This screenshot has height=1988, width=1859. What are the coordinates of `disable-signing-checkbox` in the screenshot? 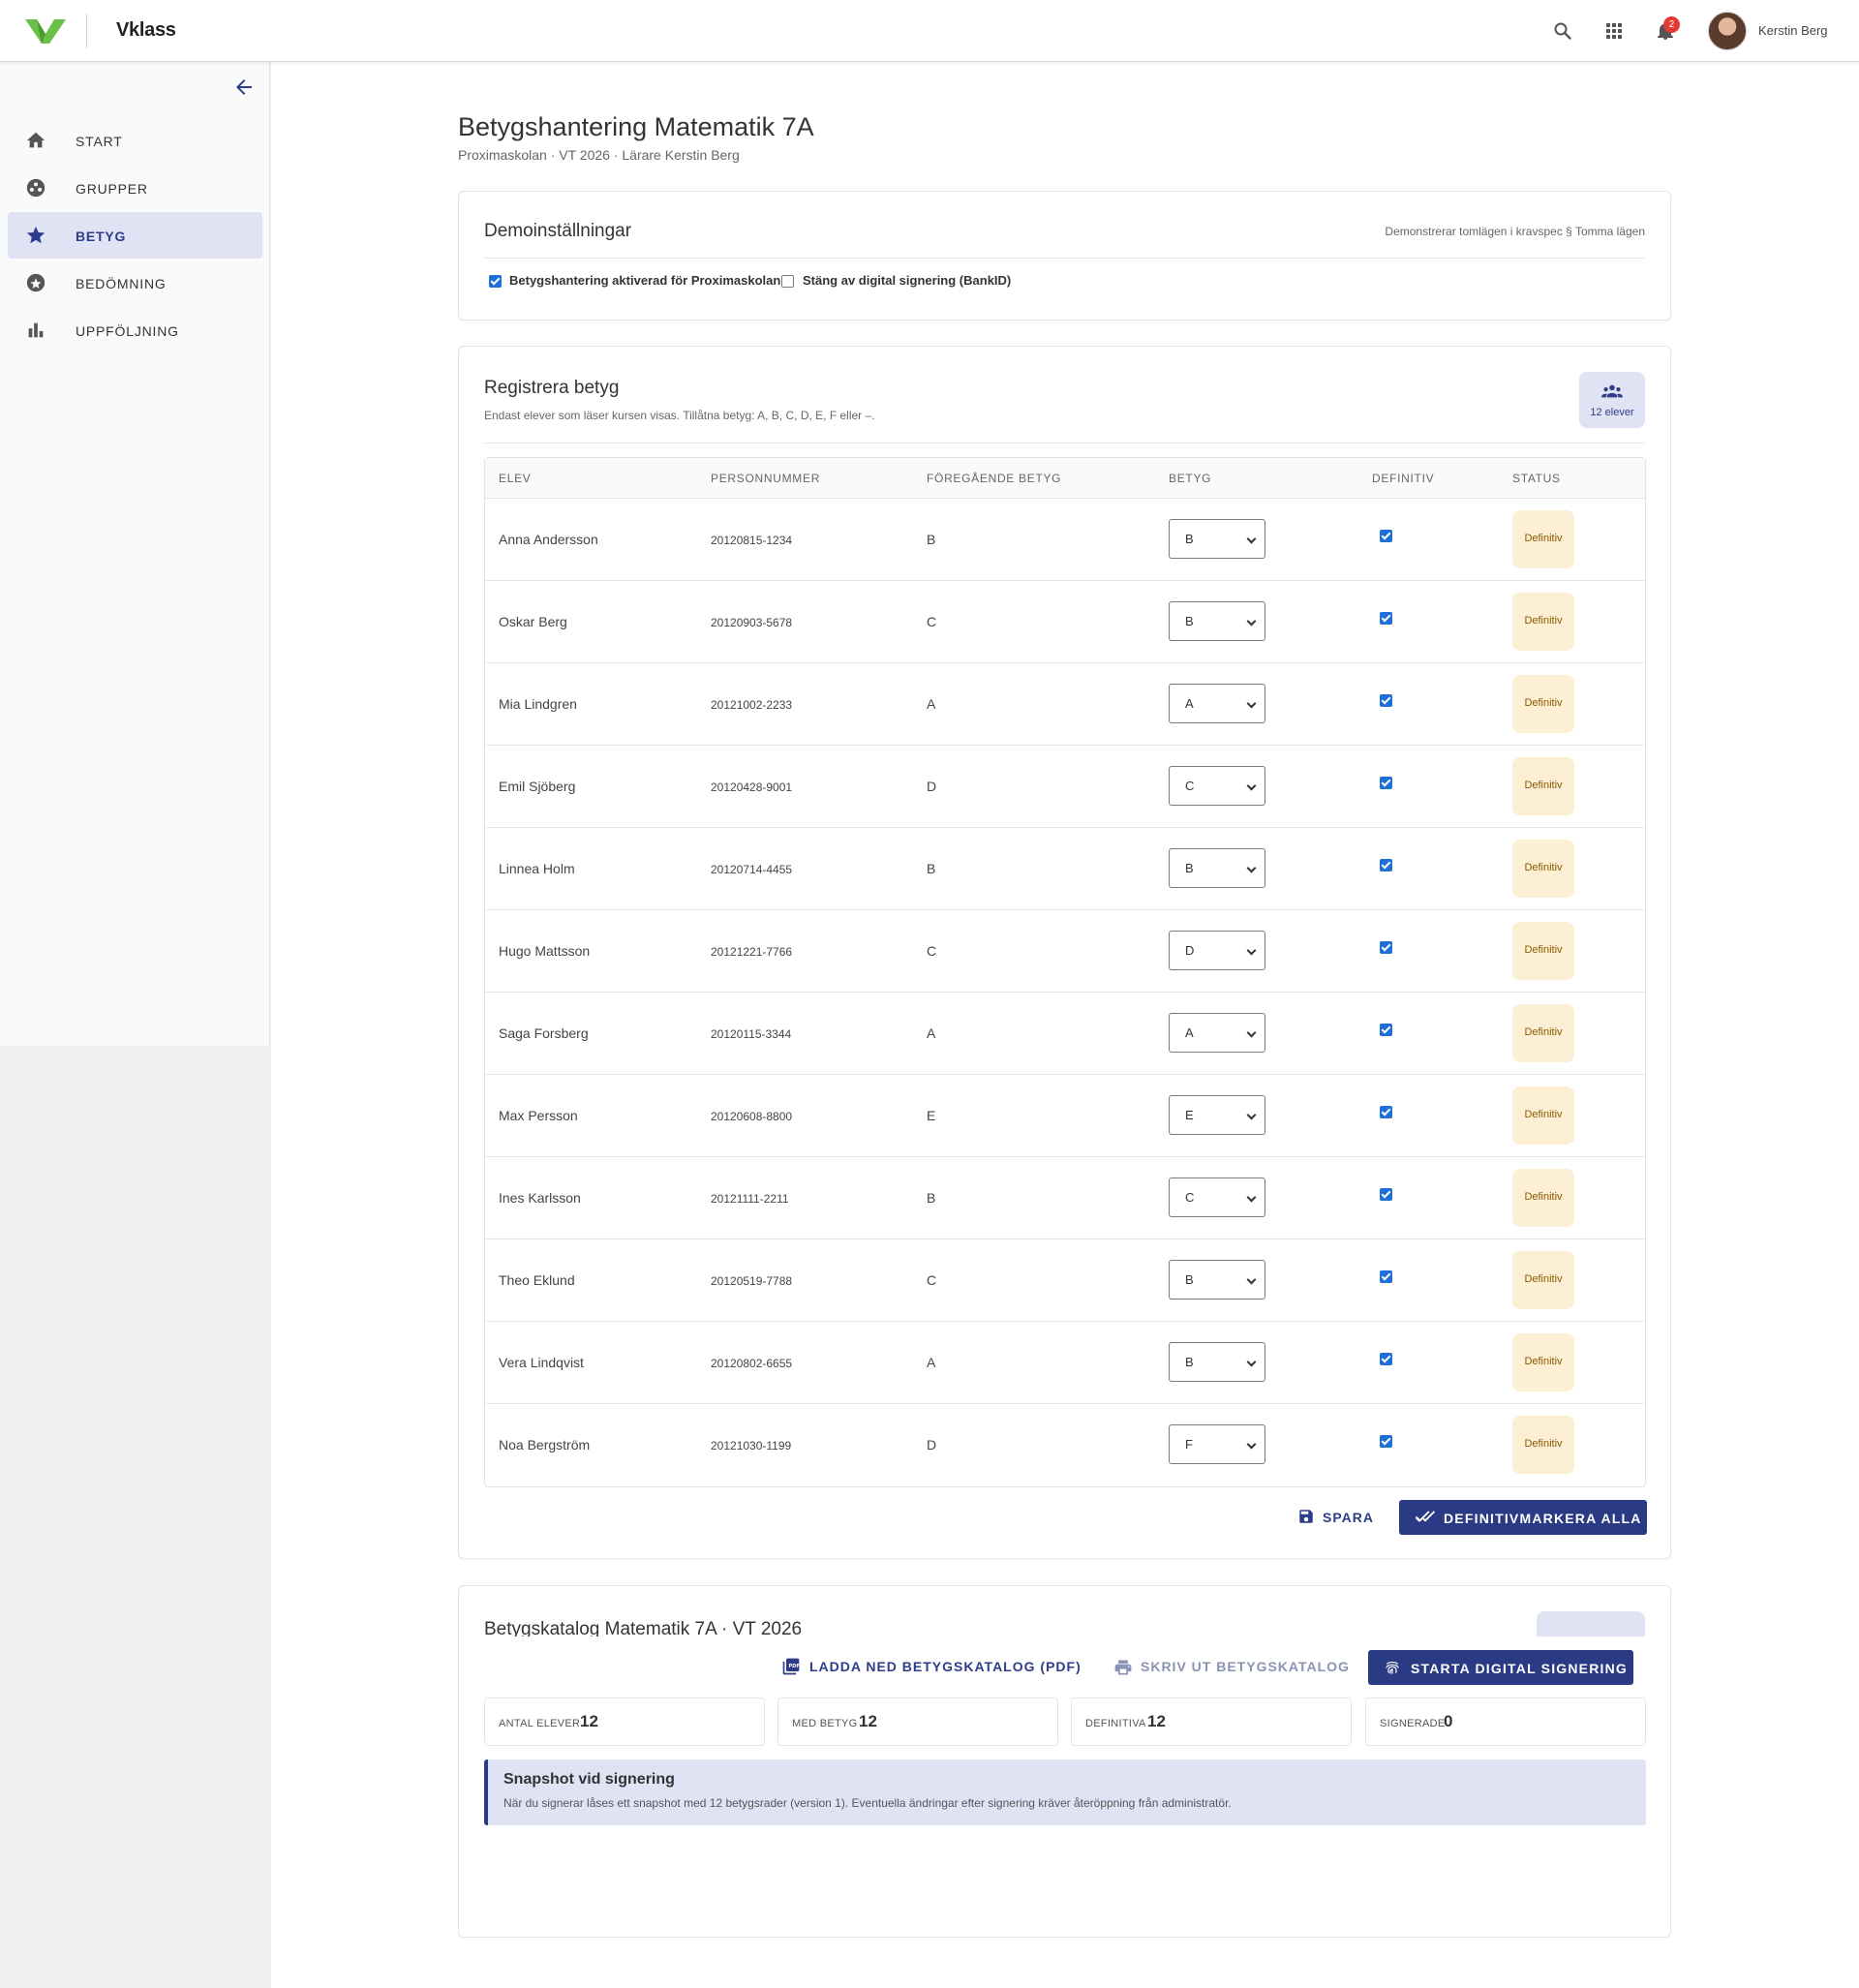 It's located at (787, 281).